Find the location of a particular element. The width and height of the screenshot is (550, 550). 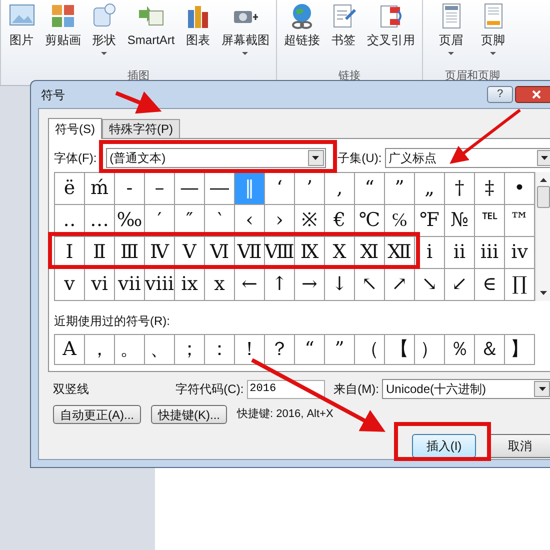

symbol-cell: ⅸ is located at coordinates (190, 285).